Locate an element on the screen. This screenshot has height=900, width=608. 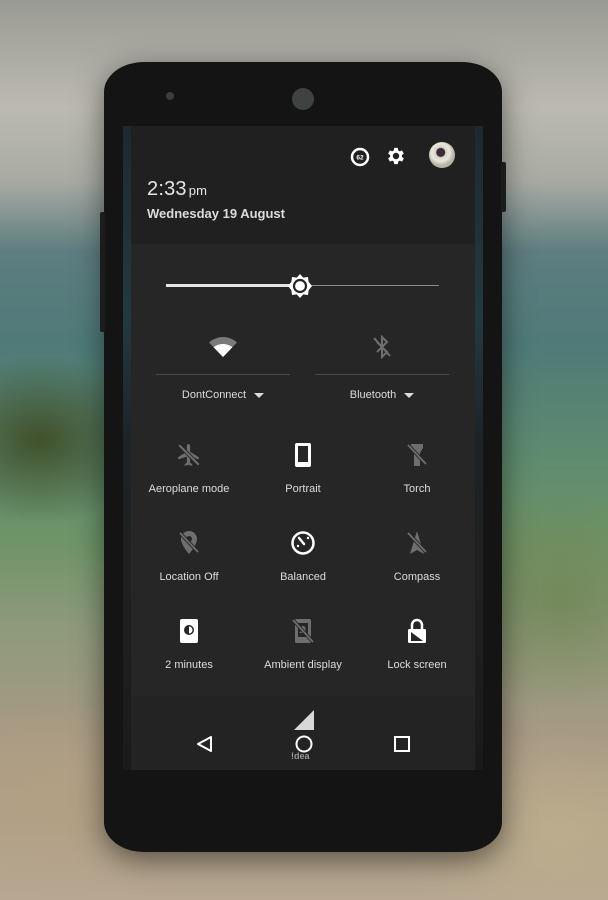
airplane-off-icon is located at coordinates (189, 455).